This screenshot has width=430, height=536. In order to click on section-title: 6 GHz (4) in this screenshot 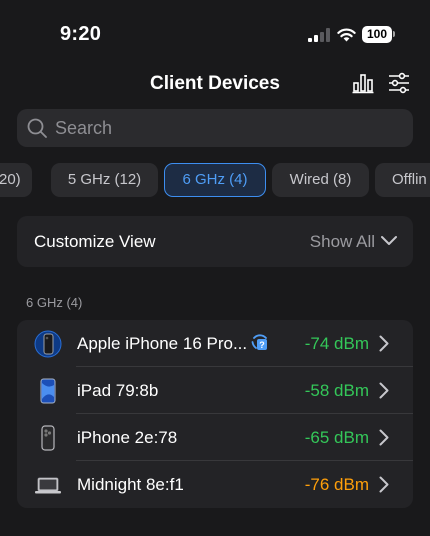, I will do `click(54, 302)`.